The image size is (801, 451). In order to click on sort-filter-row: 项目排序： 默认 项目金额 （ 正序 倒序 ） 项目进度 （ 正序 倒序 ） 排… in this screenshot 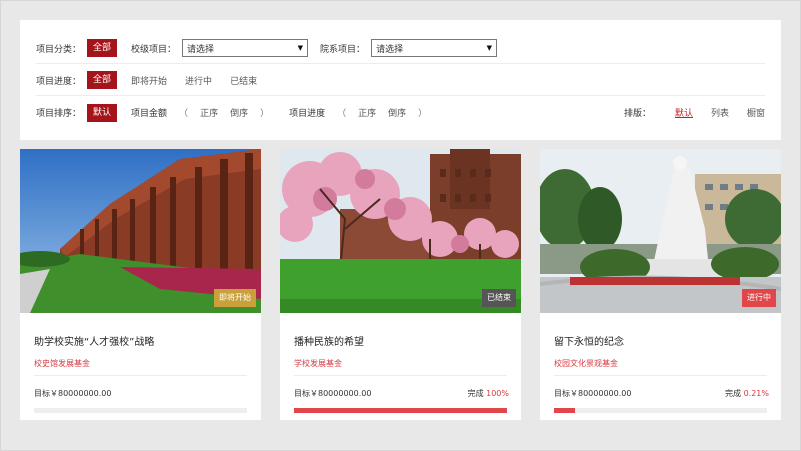, I will do `click(400, 112)`.